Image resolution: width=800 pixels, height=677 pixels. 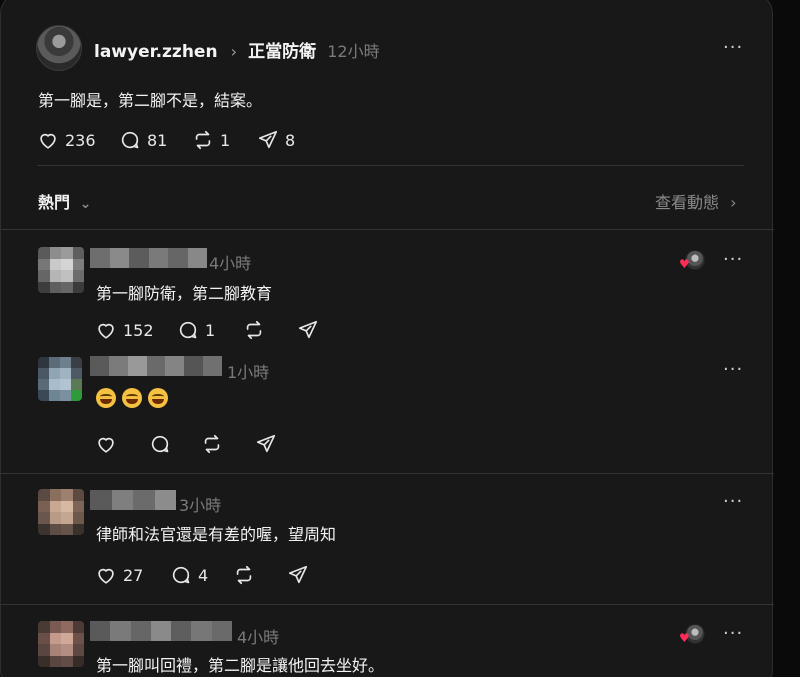 I want to click on reply-time: 1小時, so click(x=248, y=372).